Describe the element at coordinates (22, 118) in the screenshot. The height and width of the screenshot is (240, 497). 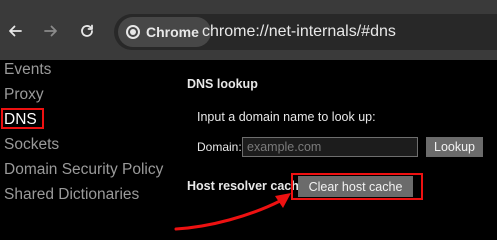
I see `dns-highlight-box` at that location.